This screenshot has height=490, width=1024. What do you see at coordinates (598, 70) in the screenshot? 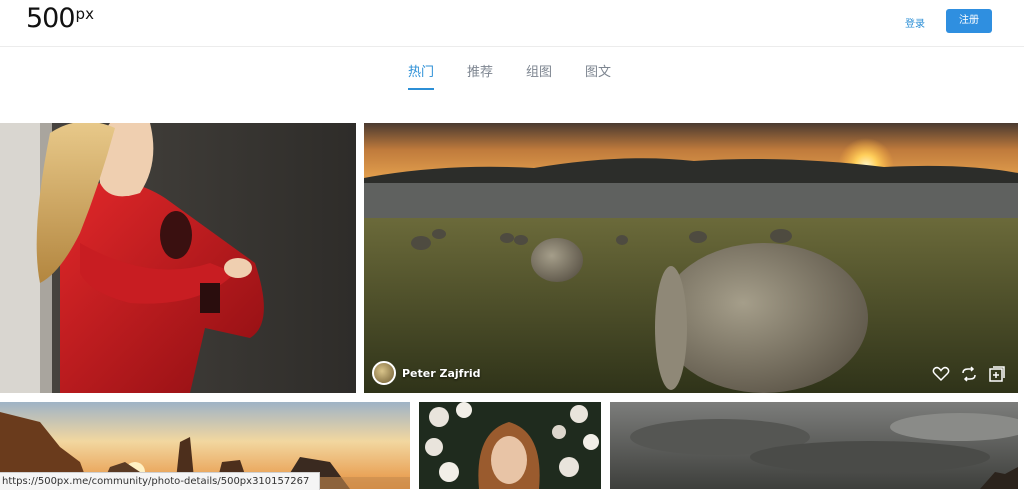
I see `tab-articles: 图文` at bounding box center [598, 70].